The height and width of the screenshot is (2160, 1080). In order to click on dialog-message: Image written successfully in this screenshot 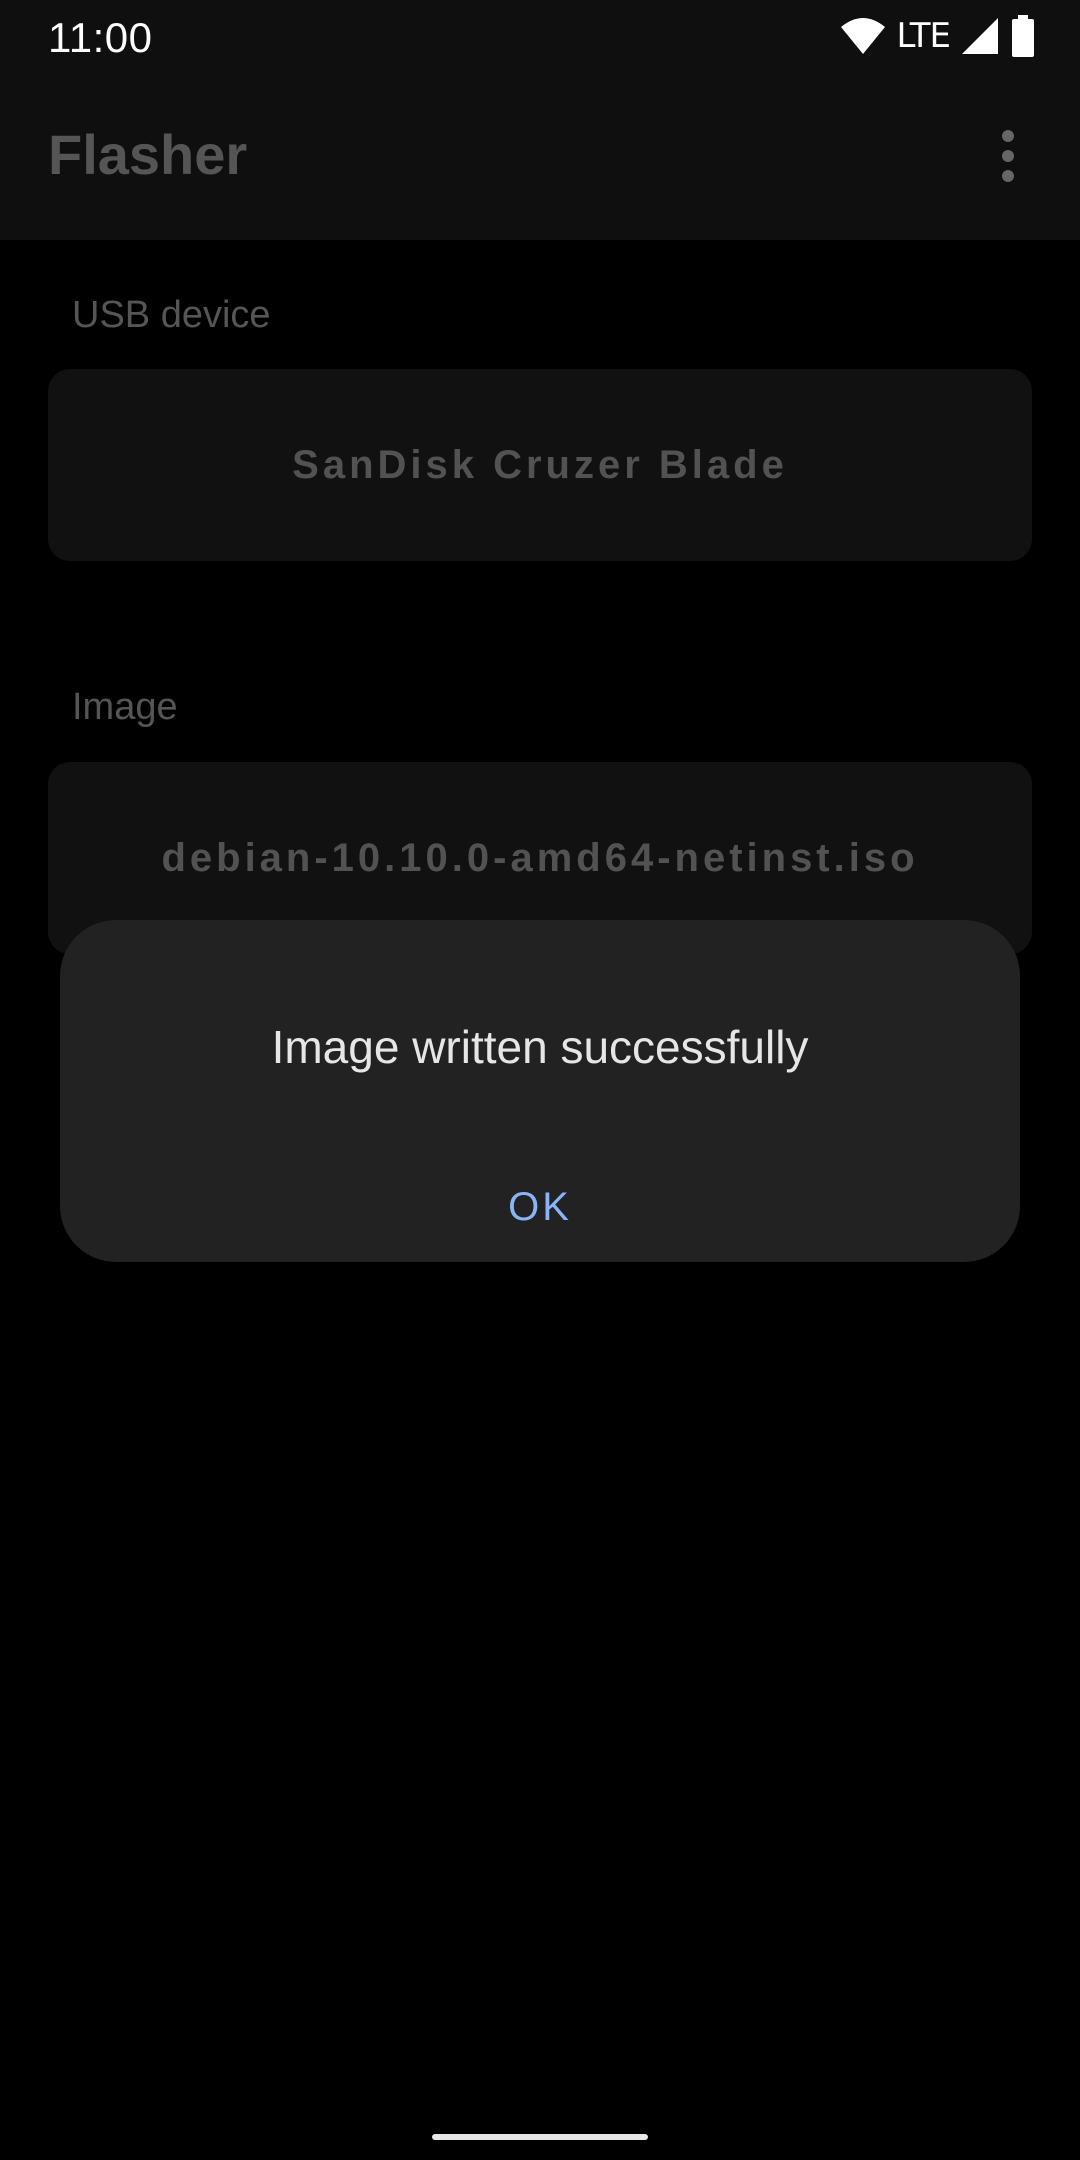, I will do `click(540, 1047)`.